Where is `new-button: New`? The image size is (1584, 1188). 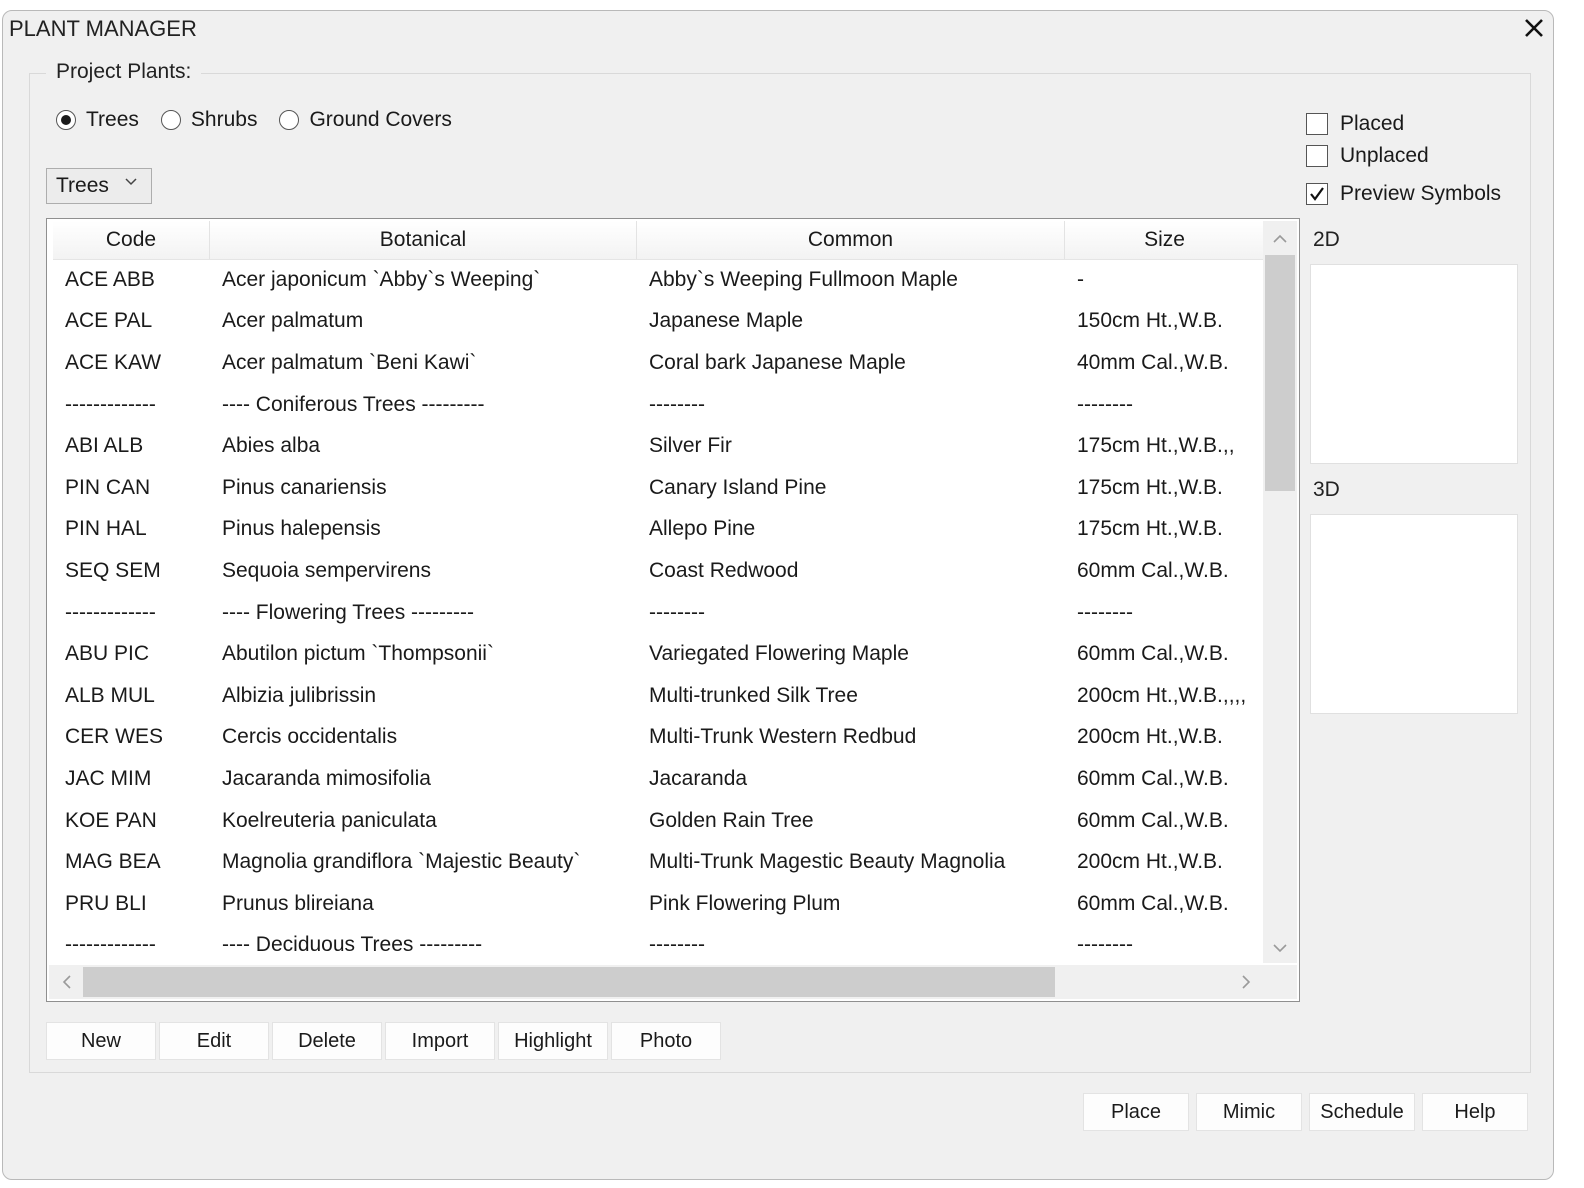
new-button: New is located at coordinates (101, 1041).